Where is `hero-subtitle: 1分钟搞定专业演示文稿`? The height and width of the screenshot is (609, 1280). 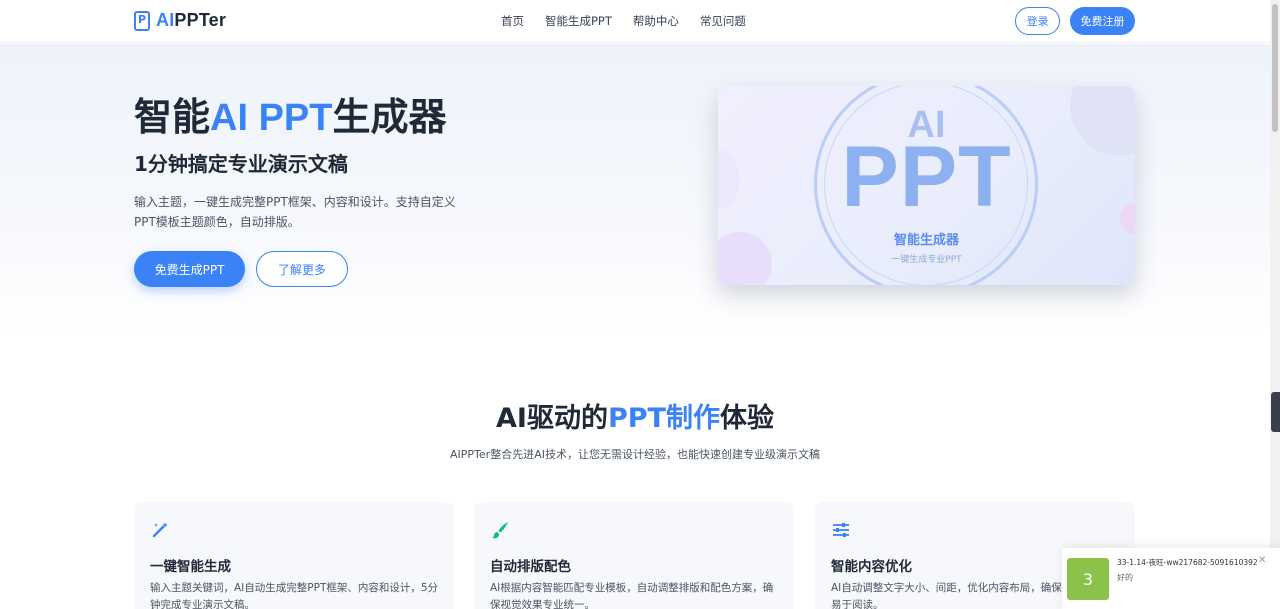 hero-subtitle: 1分钟搞定专业演示文稿 is located at coordinates (241, 164).